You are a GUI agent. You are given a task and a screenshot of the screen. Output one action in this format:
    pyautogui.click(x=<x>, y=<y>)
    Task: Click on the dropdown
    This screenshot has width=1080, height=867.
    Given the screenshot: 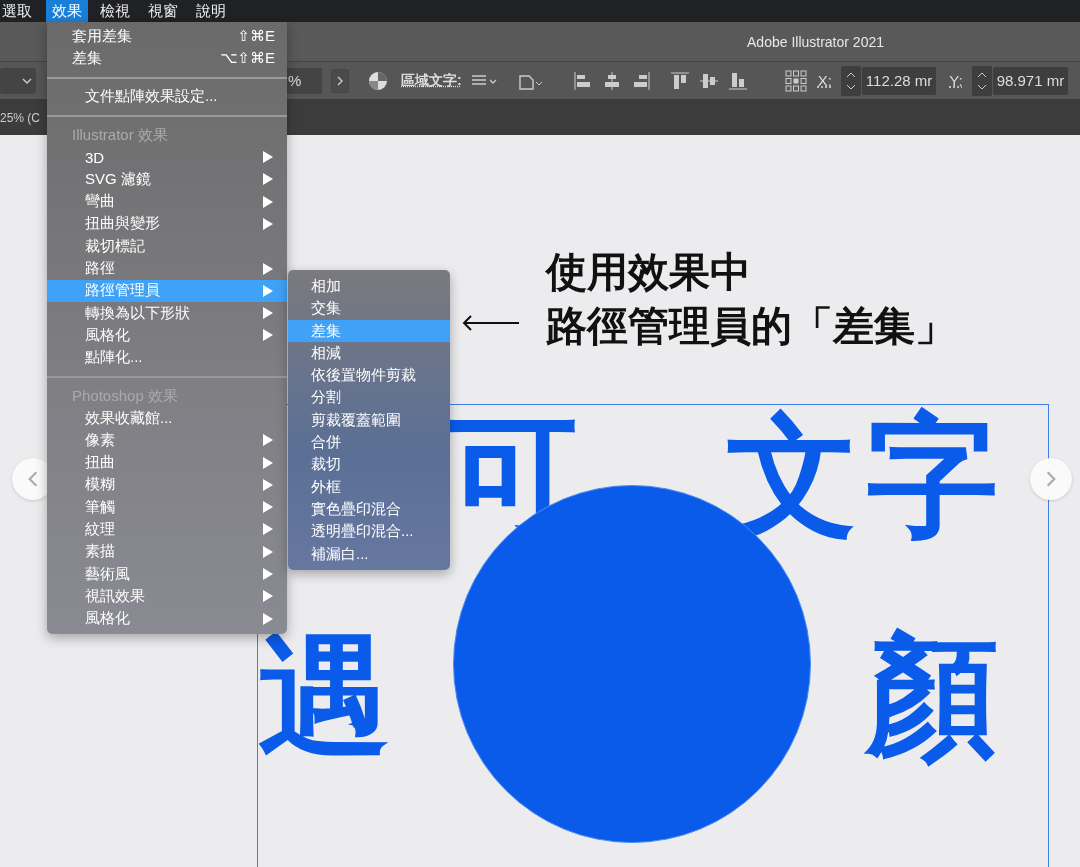 What is the action you would take?
    pyautogui.click(x=18, y=80)
    